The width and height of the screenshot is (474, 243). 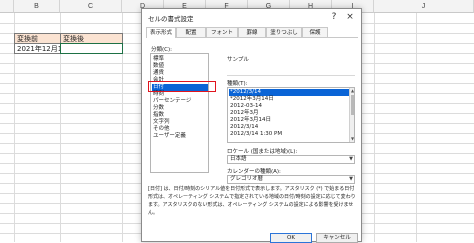 What do you see at coordinates (251, 17) in the screenshot?
I see `dialog-titlebar: セルの書式設定 ? ×` at bounding box center [251, 17].